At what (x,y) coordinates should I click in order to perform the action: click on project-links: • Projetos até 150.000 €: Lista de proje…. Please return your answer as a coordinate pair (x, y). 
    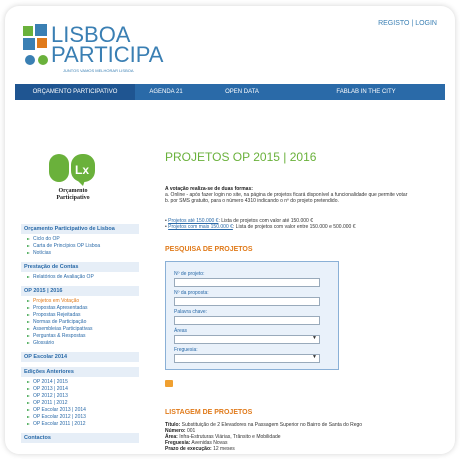
    Looking at the image, I should click on (260, 224).